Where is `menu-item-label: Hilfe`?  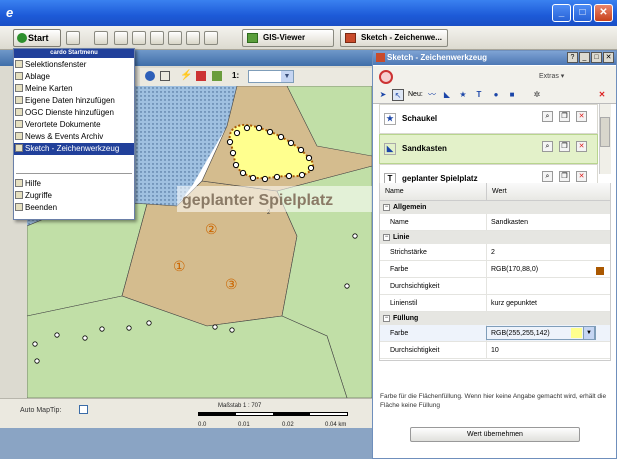 menu-item-label: Hilfe is located at coordinates (33, 183).